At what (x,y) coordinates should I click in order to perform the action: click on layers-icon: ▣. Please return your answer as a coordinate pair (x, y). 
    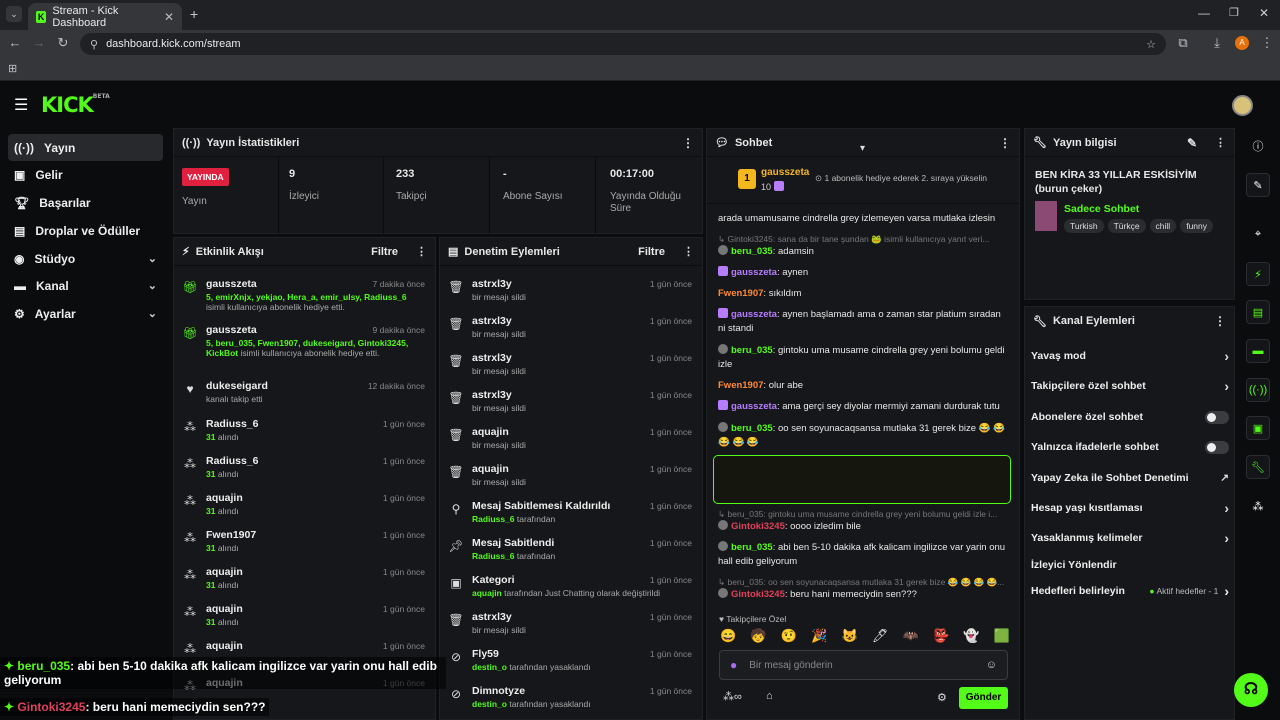
    Looking at the image, I should click on (1258, 428).